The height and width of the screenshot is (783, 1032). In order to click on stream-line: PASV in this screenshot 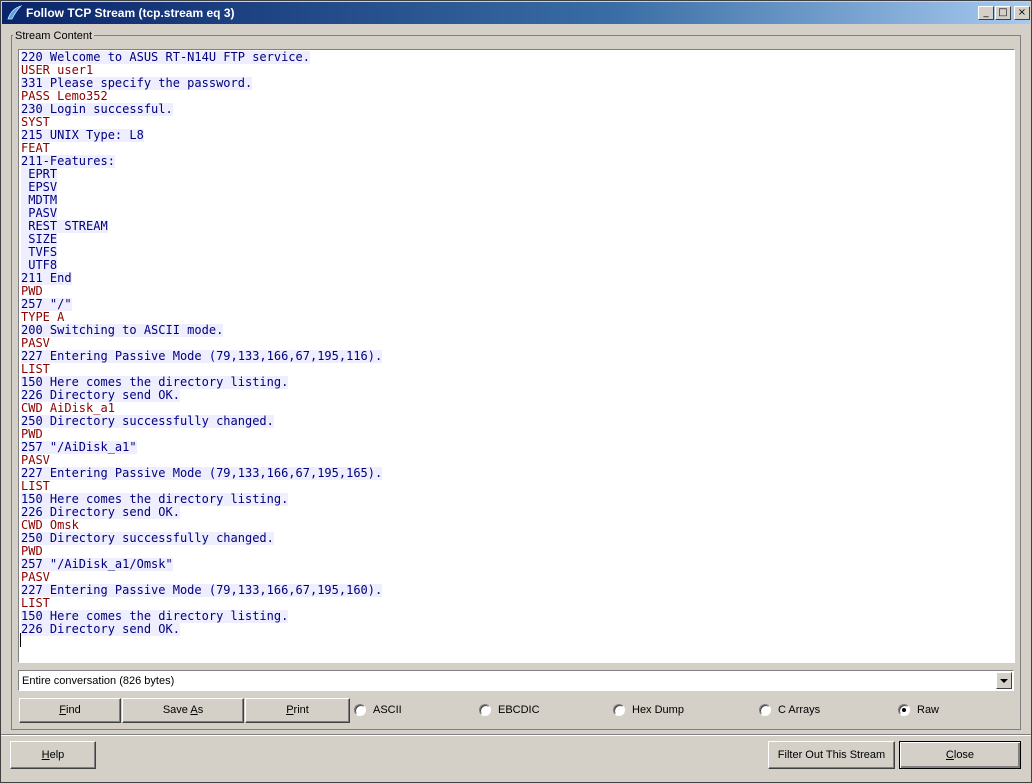, I will do `click(517, 213)`.